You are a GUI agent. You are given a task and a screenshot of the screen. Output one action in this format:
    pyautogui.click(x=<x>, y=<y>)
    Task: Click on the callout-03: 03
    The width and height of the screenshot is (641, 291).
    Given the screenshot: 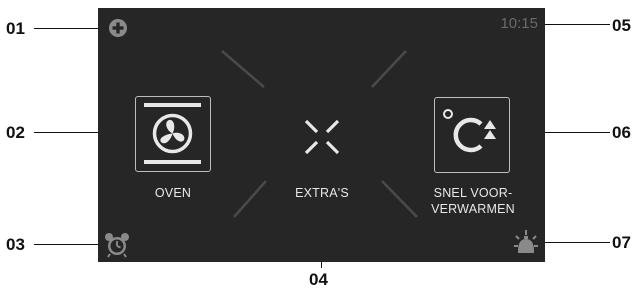 What is the action you would take?
    pyautogui.click(x=15, y=244)
    